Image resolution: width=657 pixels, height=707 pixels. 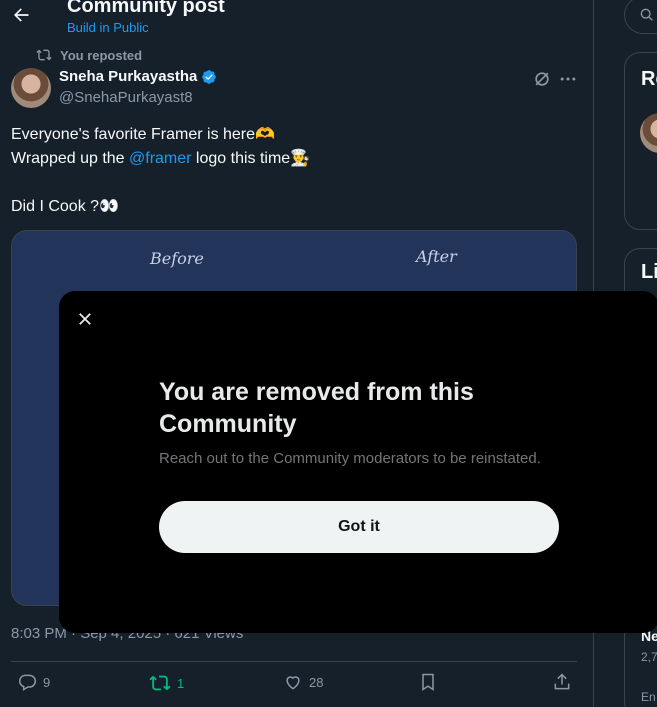 I want to click on avatar, so click(x=648, y=133).